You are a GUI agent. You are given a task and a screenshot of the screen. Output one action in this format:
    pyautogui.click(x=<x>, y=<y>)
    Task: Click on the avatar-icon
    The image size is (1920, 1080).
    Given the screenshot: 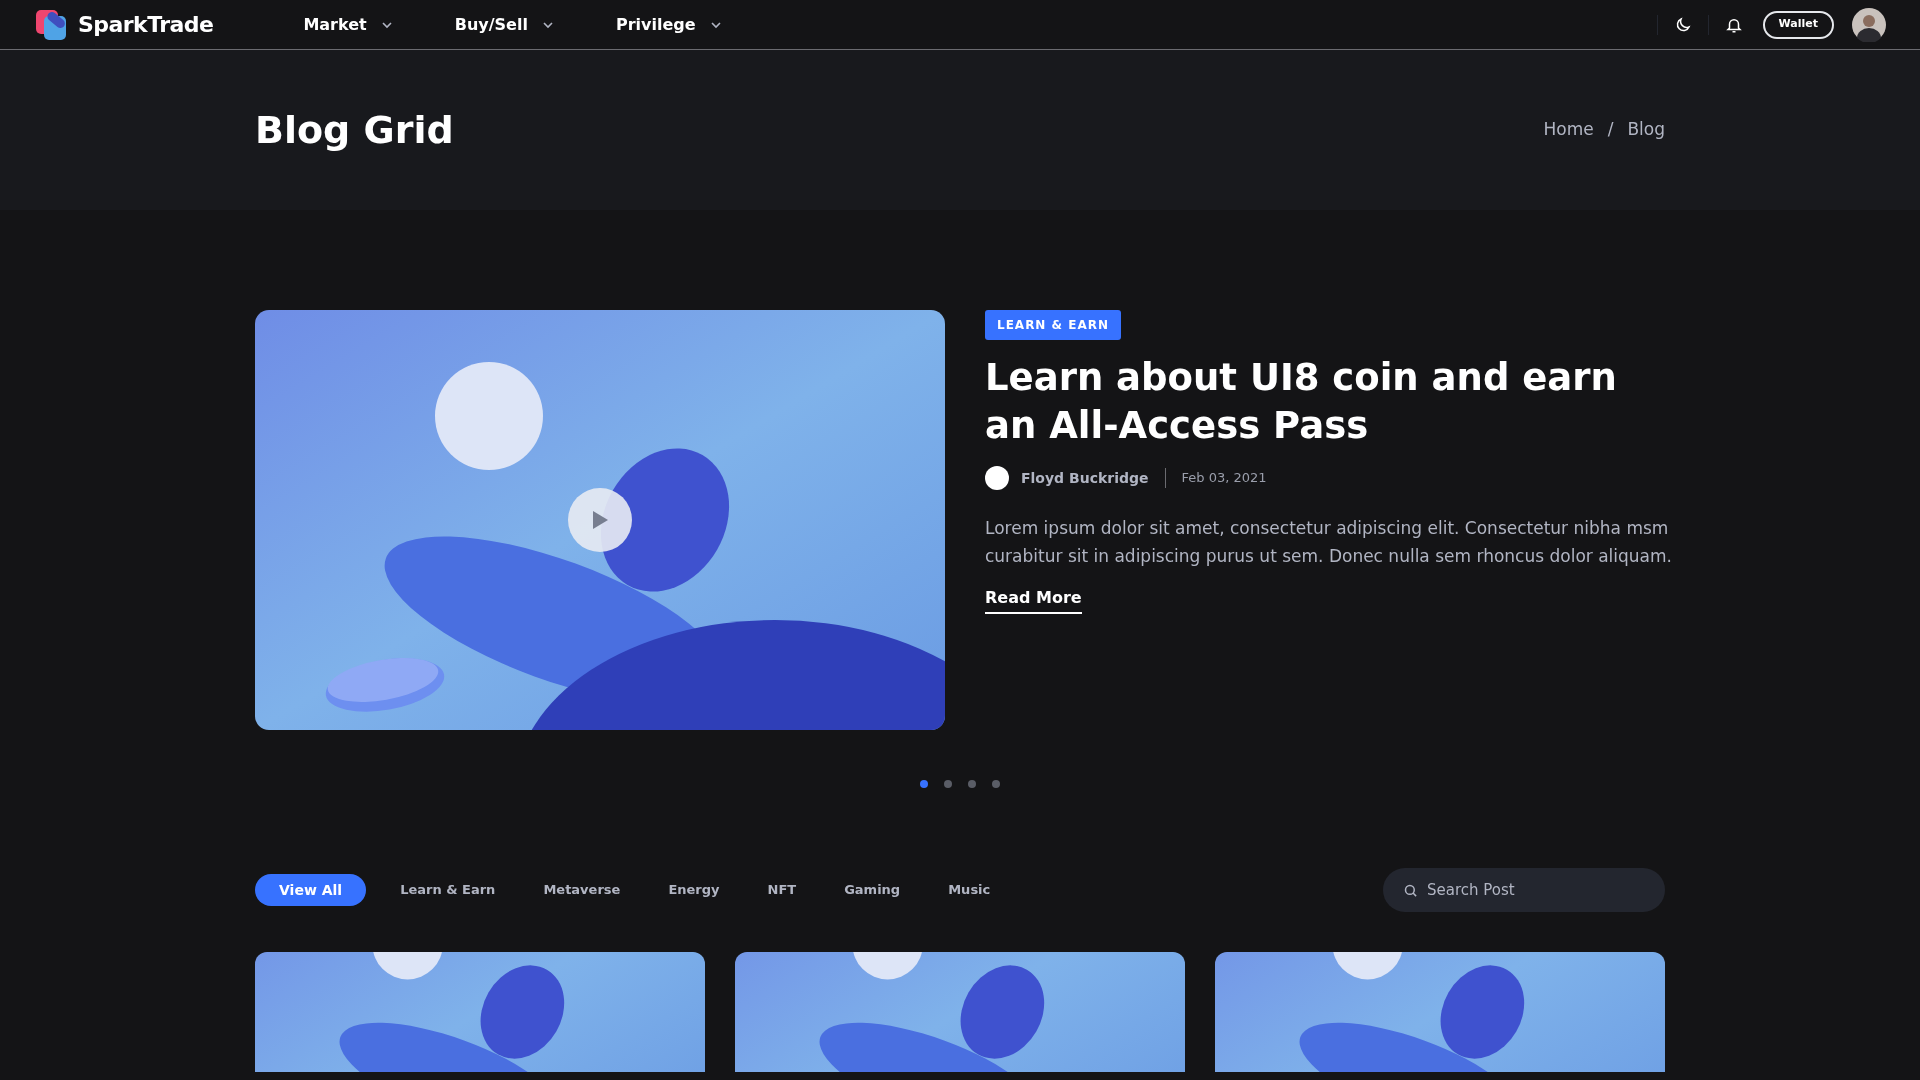 What is the action you would take?
    pyautogui.click(x=1869, y=24)
    